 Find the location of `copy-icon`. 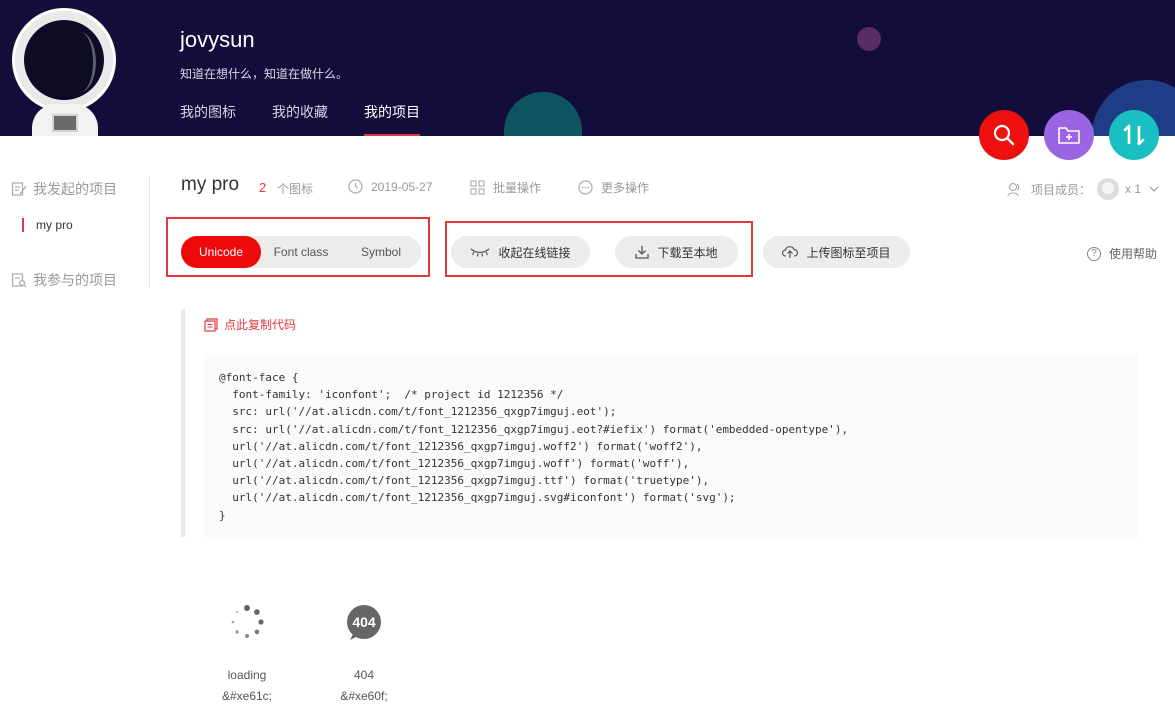

copy-icon is located at coordinates (211, 324).